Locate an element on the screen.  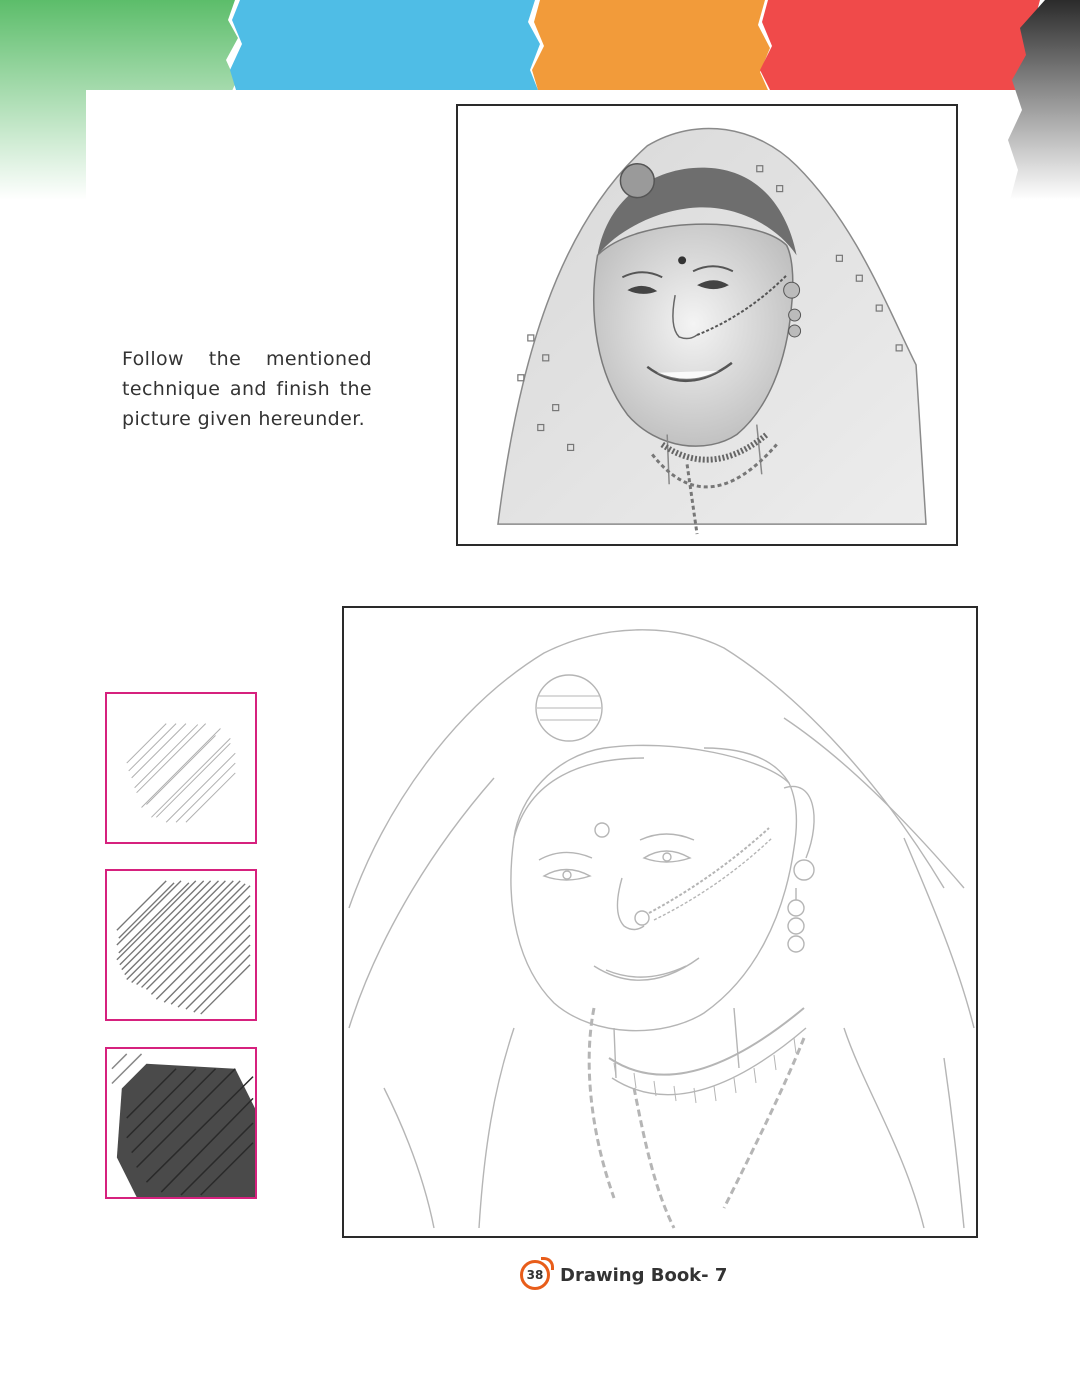
reference-drawing-frame is located at coordinates (707, 325).